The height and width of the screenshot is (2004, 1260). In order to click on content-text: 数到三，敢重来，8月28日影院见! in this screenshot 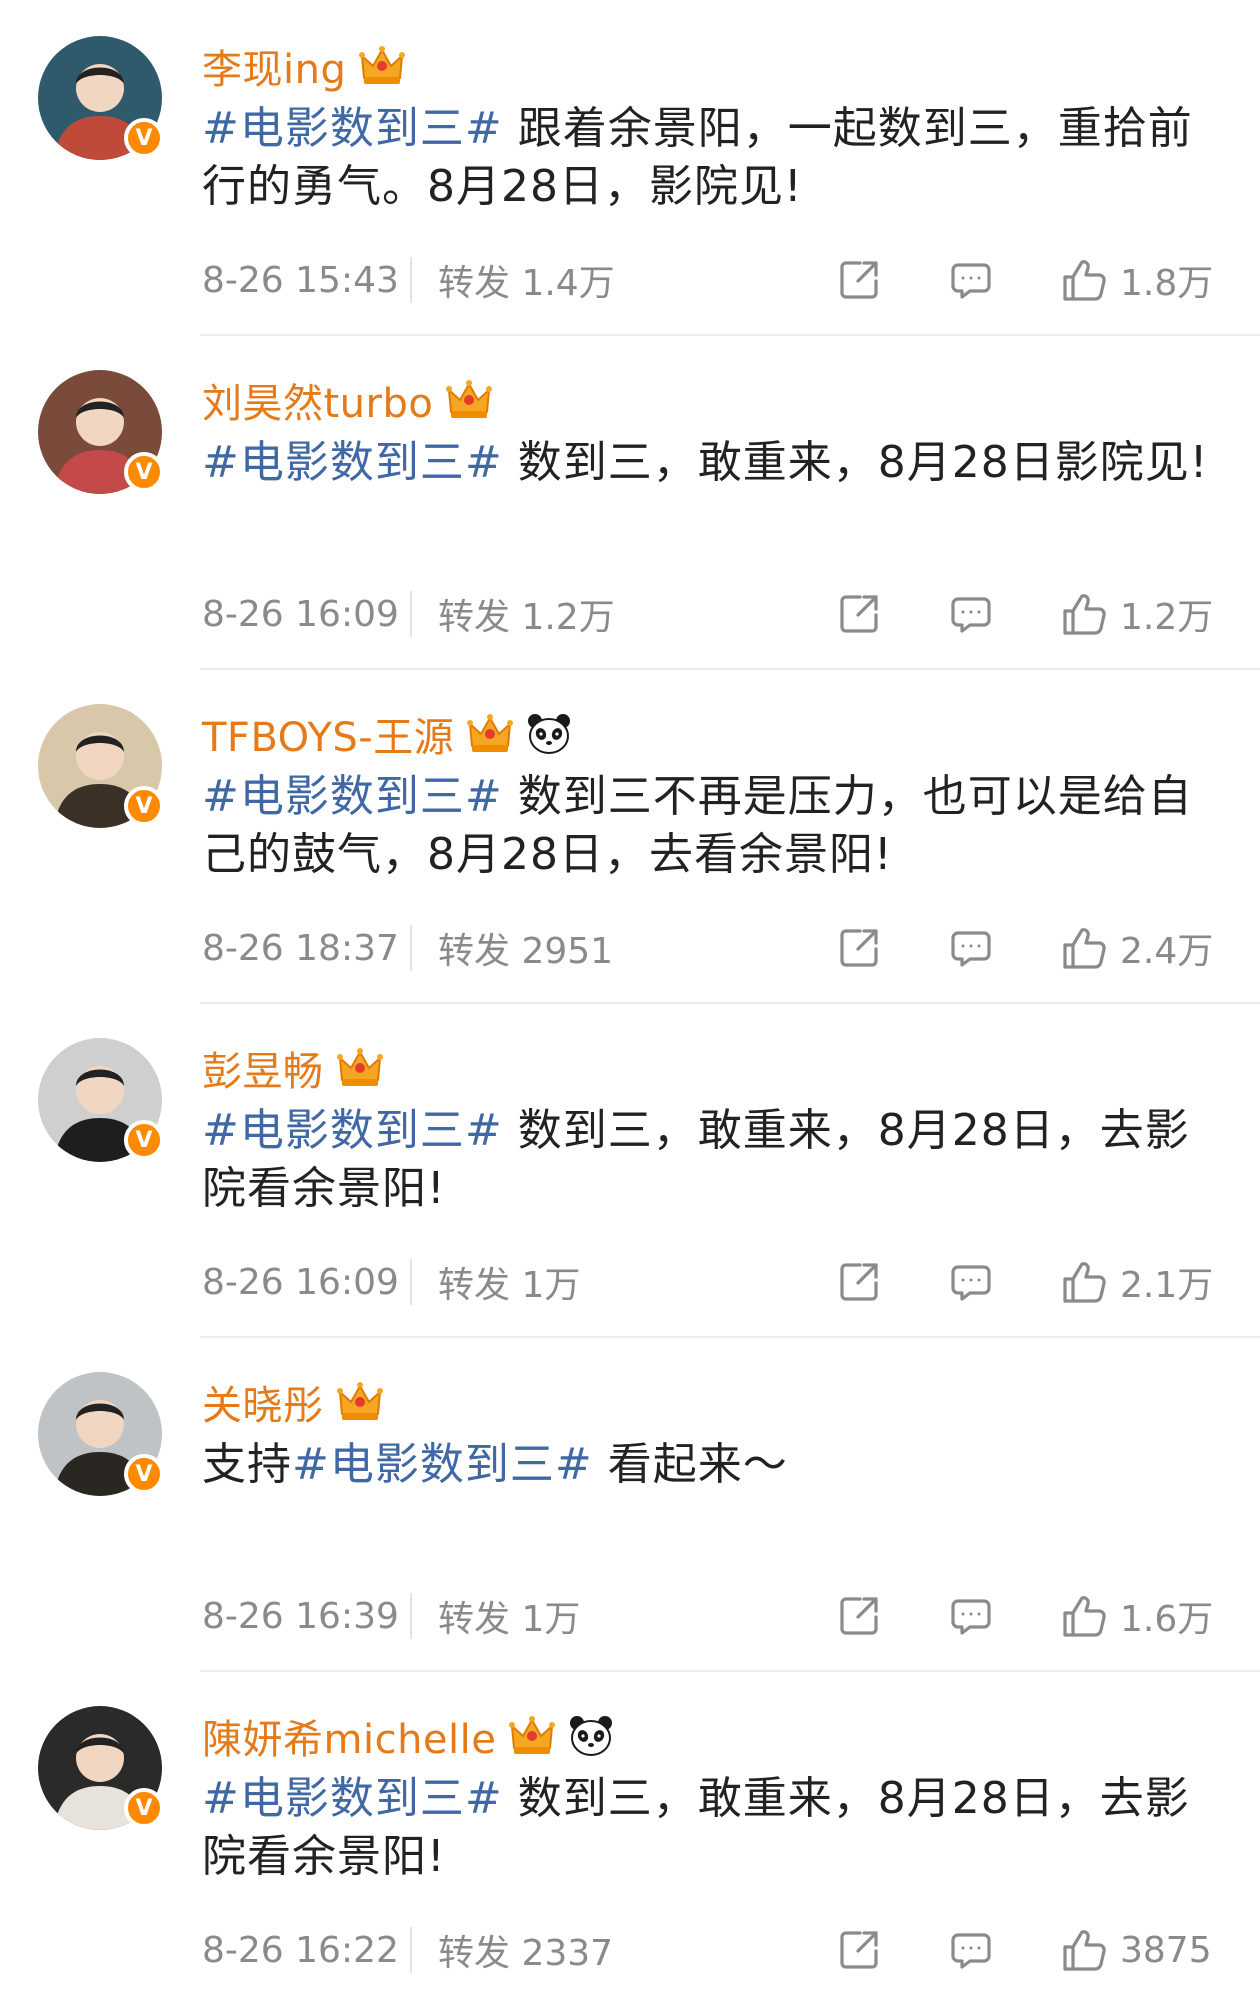, I will do `click(855, 462)`.